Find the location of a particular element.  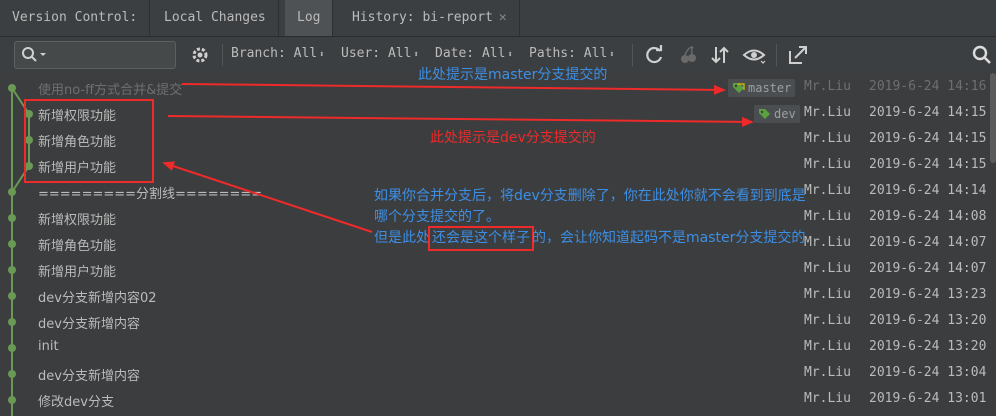

user-filter: User: All ⬍ is located at coordinates (380, 53).